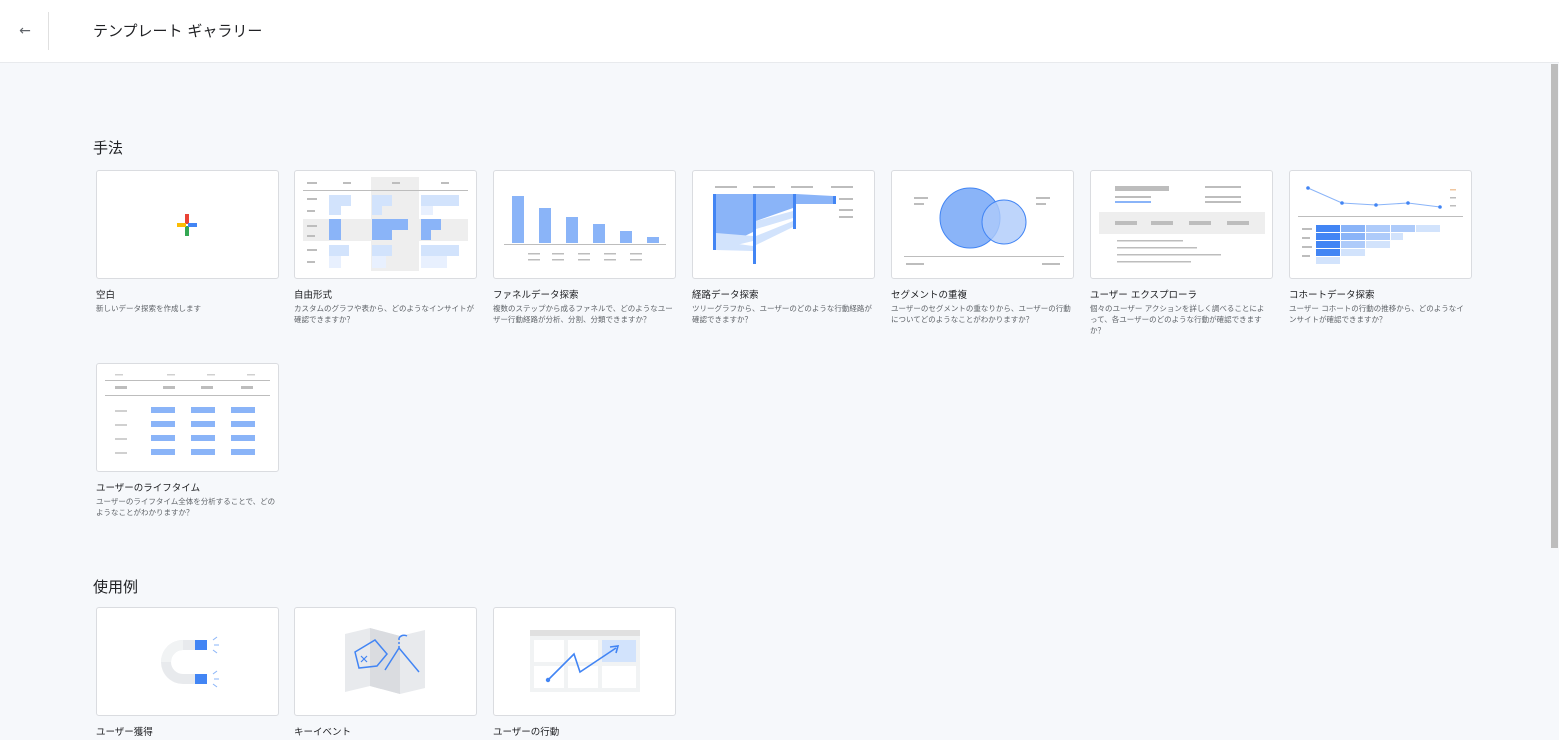  I want to click on lifetime-thumbnail, so click(187, 414).